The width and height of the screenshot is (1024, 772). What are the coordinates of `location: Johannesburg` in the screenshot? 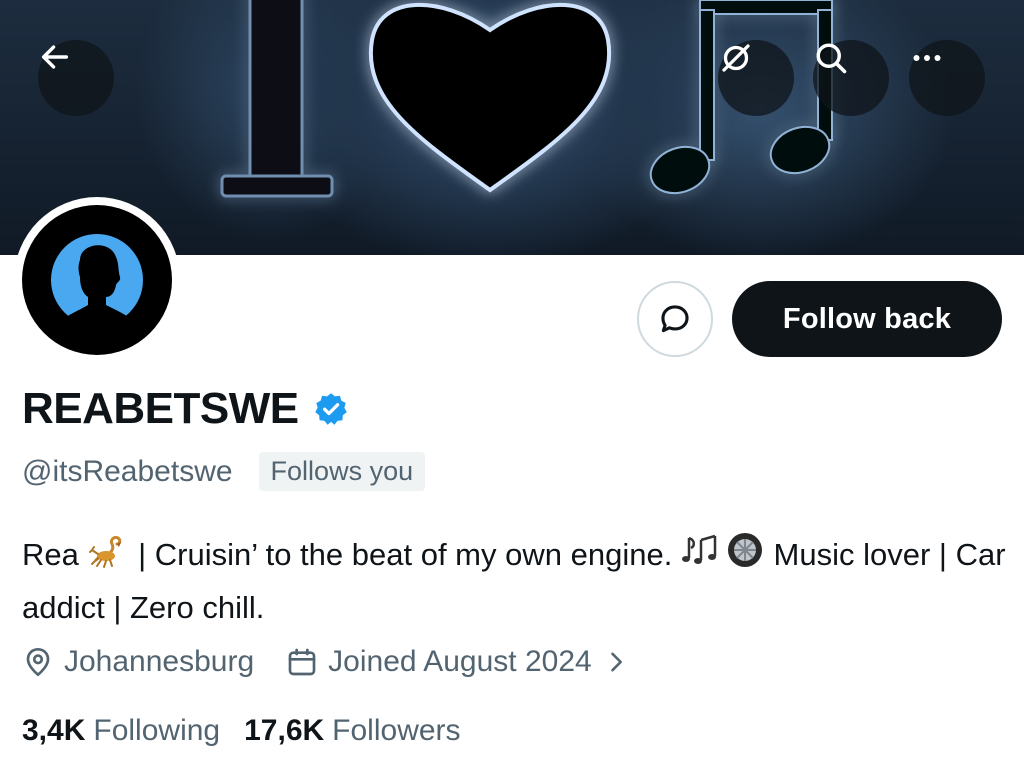 It's located at (138, 662).